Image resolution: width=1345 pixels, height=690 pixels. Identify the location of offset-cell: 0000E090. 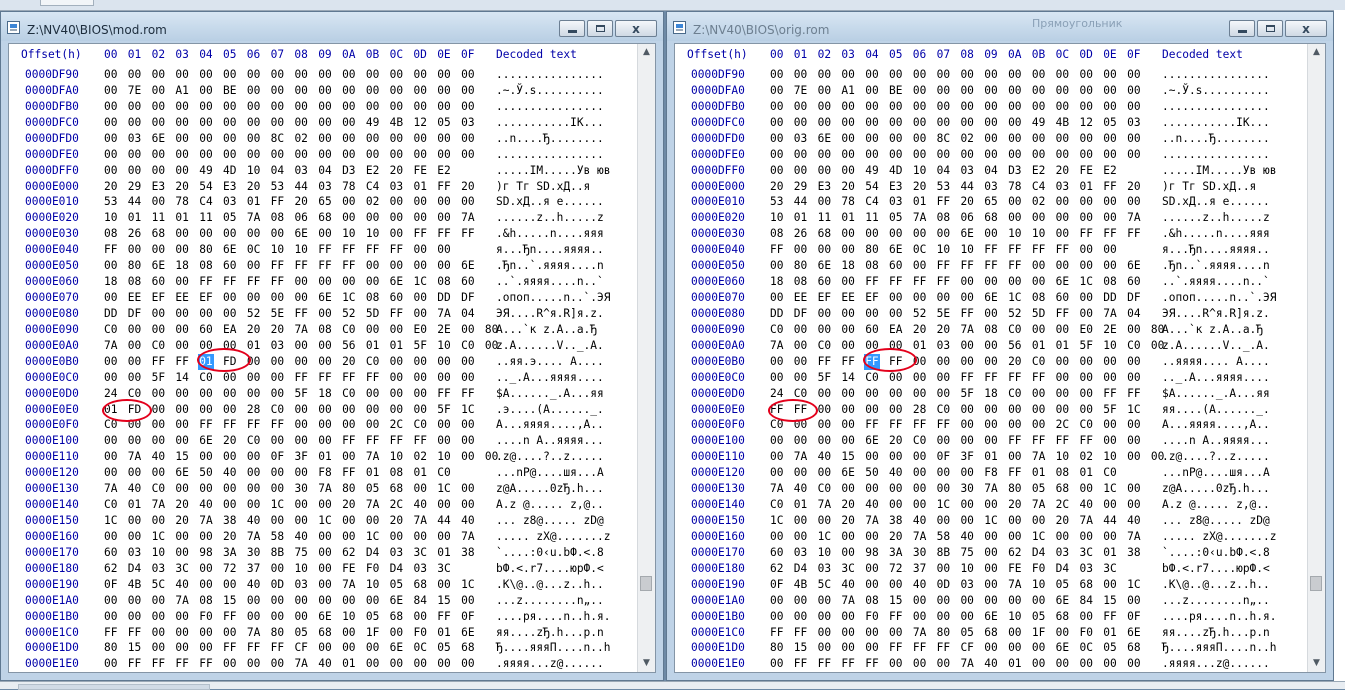
(718, 329).